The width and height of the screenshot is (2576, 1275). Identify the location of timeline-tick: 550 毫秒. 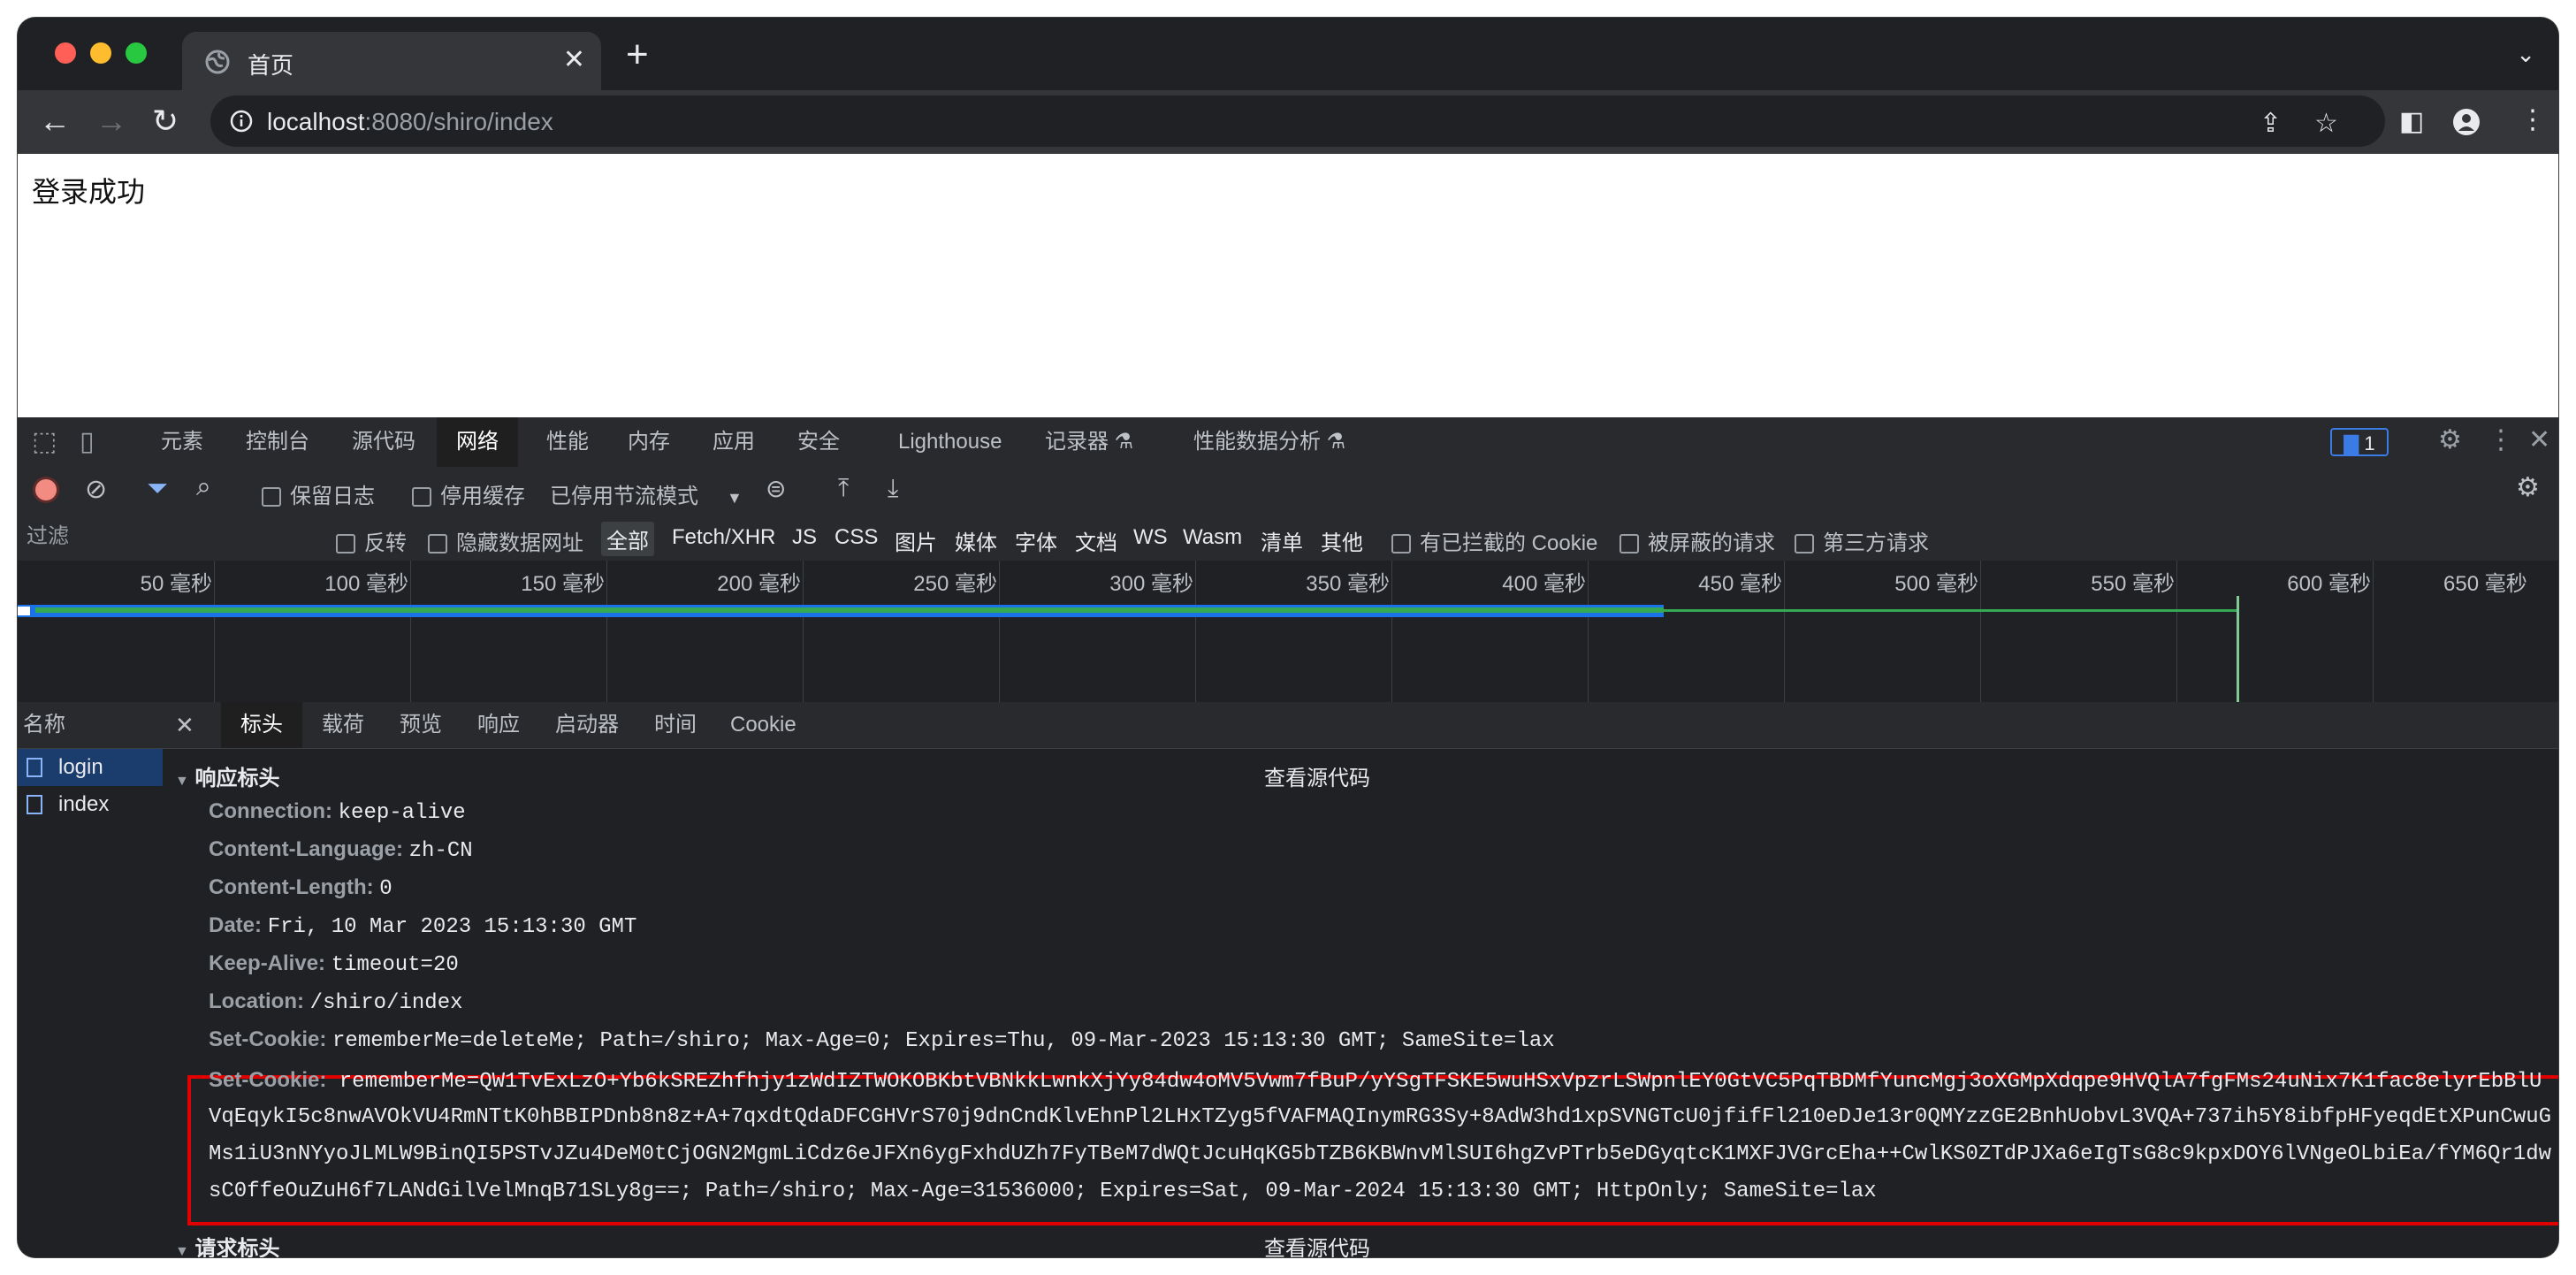
(2133, 584).